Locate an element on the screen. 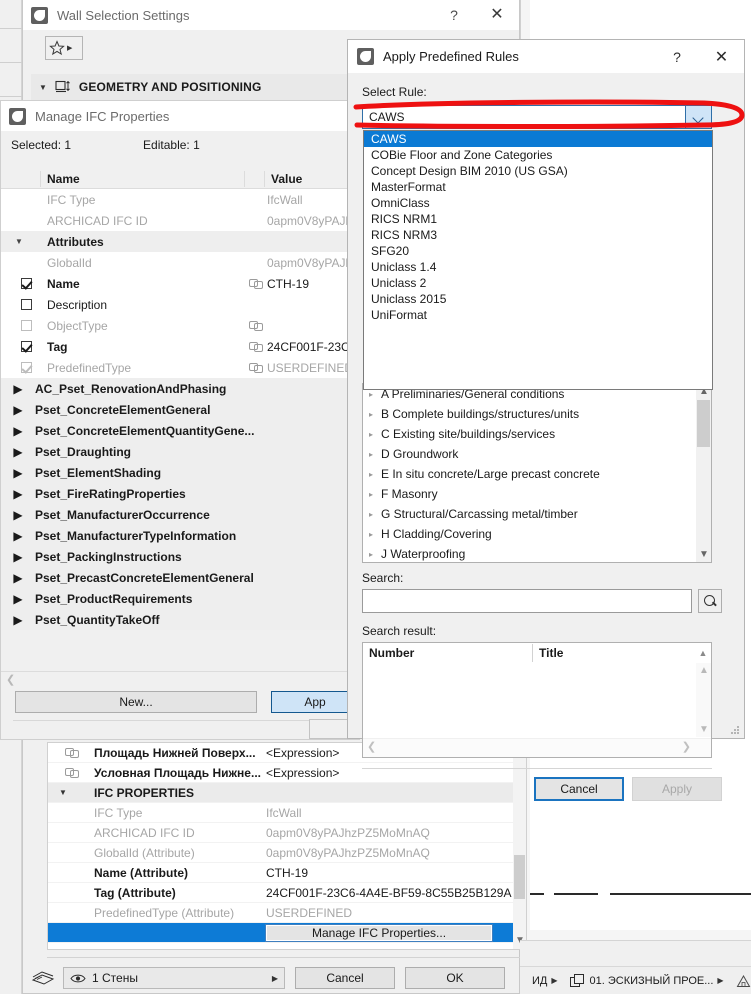  dropdown-option: Concept Design BIM 2010 (US GSA) is located at coordinates (538, 171).